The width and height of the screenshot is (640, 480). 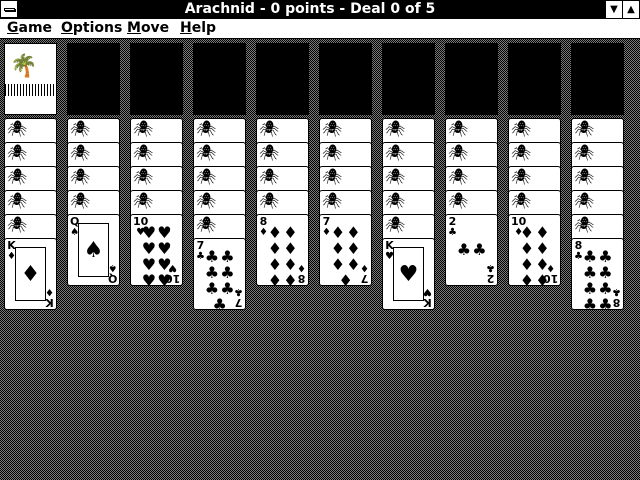 I want to click on card-corner-index: K ♥, so click(x=427, y=297).